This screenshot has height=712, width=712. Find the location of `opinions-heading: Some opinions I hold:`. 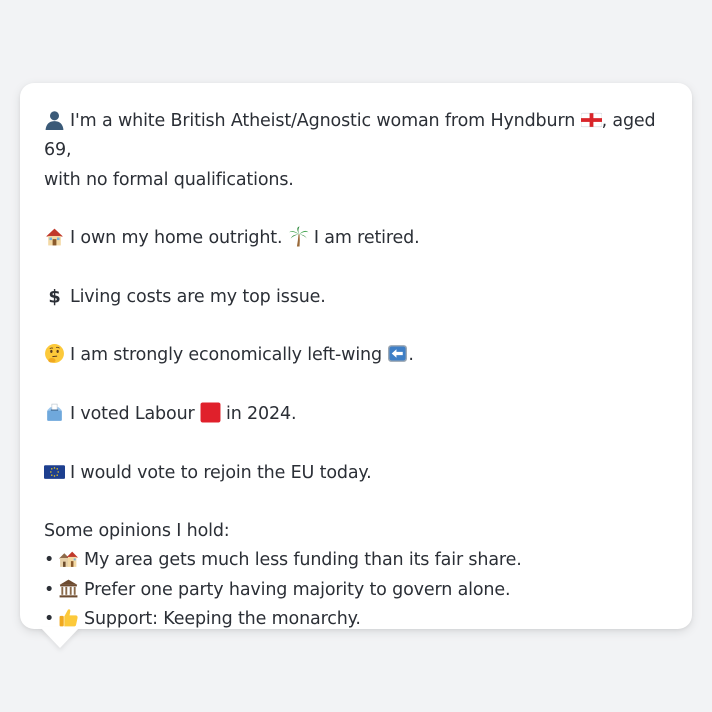

opinions-heading: Some opinions I hold: is located at coordinates (137, 531).